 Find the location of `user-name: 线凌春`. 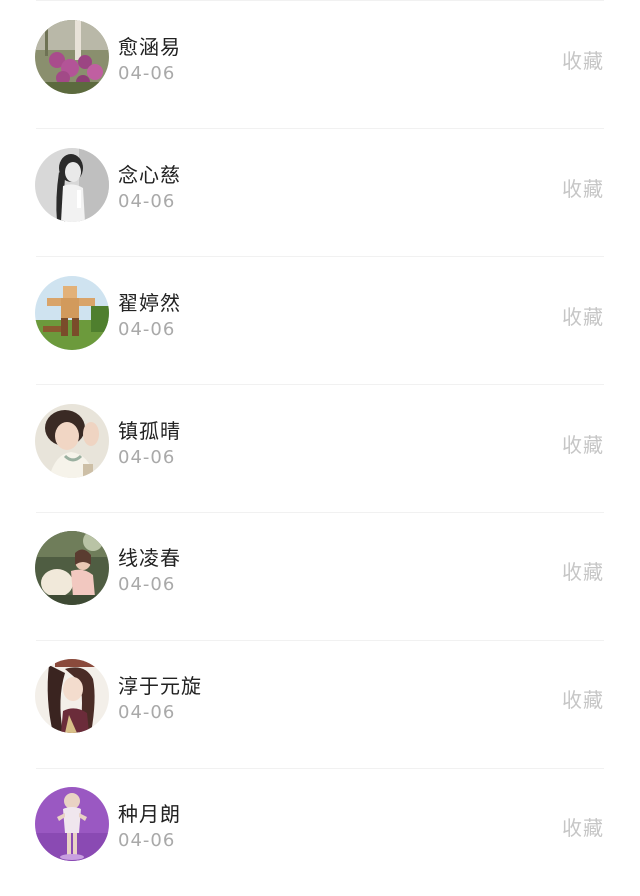

user-name: 线凌春 is located at coordinates (149, 558).